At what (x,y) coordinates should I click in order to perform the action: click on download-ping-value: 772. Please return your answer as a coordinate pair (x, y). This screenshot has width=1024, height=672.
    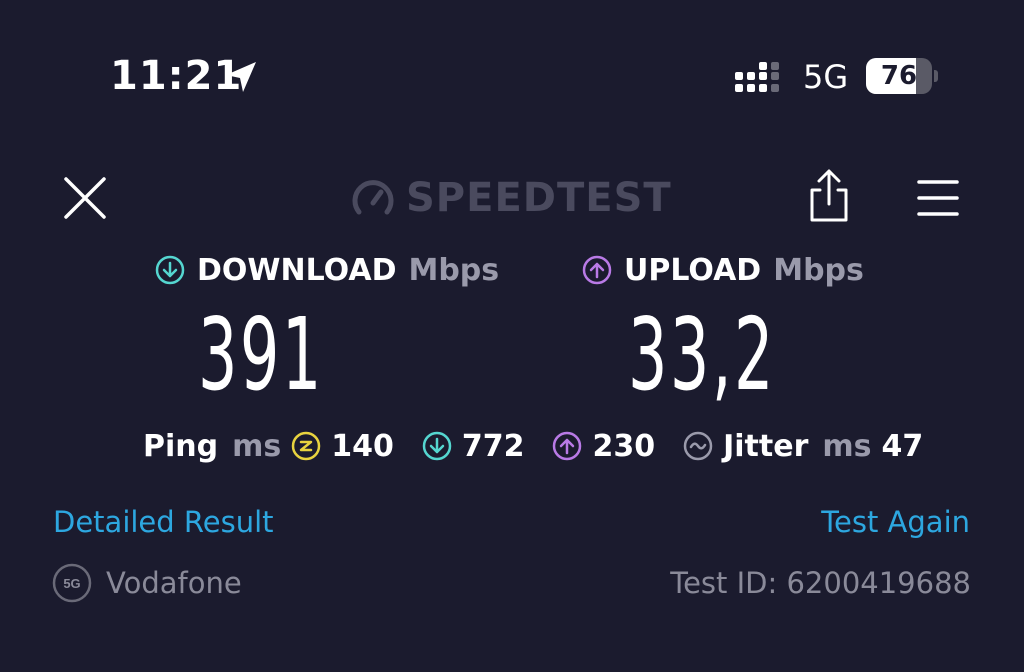
    Looking at the image, I should click on (493, 446).